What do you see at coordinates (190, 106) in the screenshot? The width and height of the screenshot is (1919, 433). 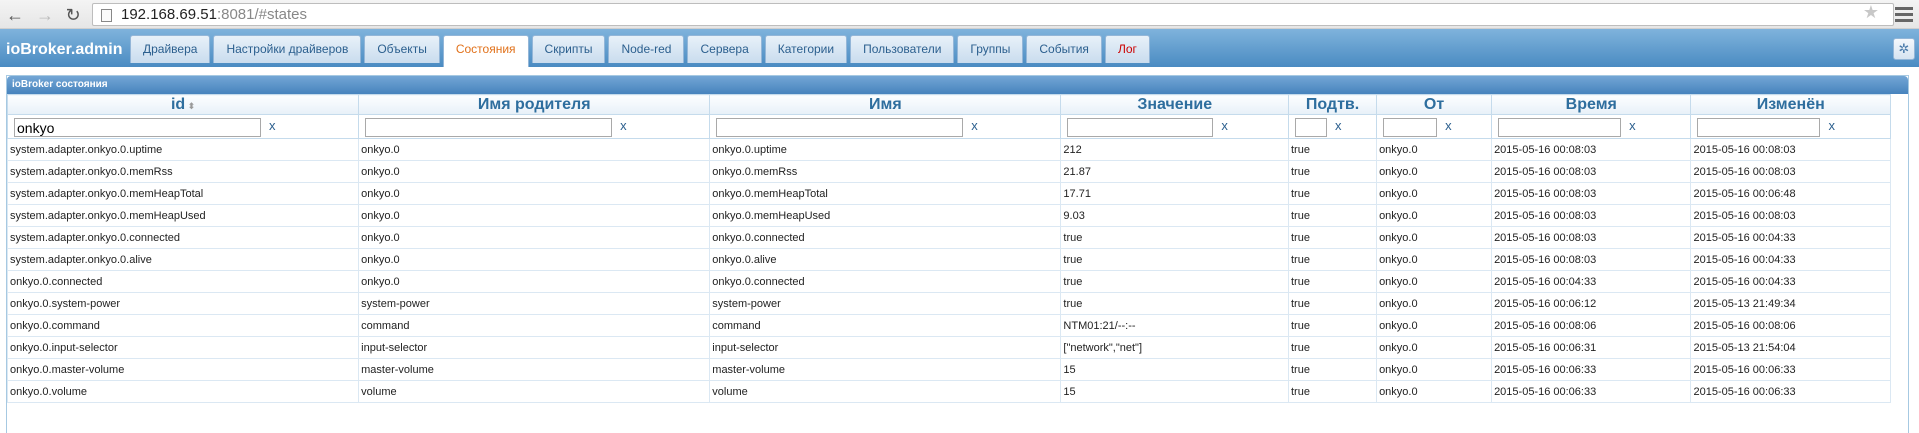 I see `sort-icon: ⬍` at bounding box center [190, 106].